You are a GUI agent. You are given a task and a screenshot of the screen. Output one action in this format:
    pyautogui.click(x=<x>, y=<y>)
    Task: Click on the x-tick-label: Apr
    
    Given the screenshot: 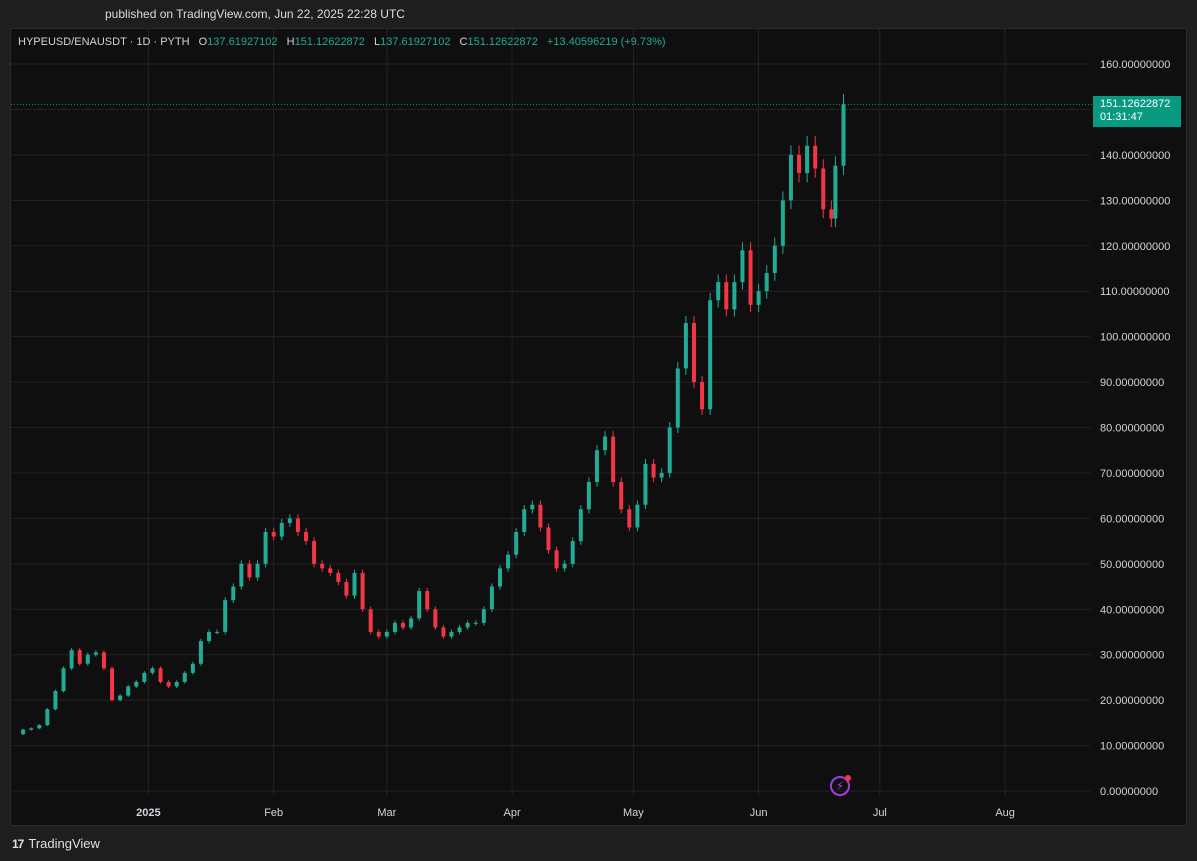 What is the action you would take?
    pyautogui.click(x=512, y=813)
    